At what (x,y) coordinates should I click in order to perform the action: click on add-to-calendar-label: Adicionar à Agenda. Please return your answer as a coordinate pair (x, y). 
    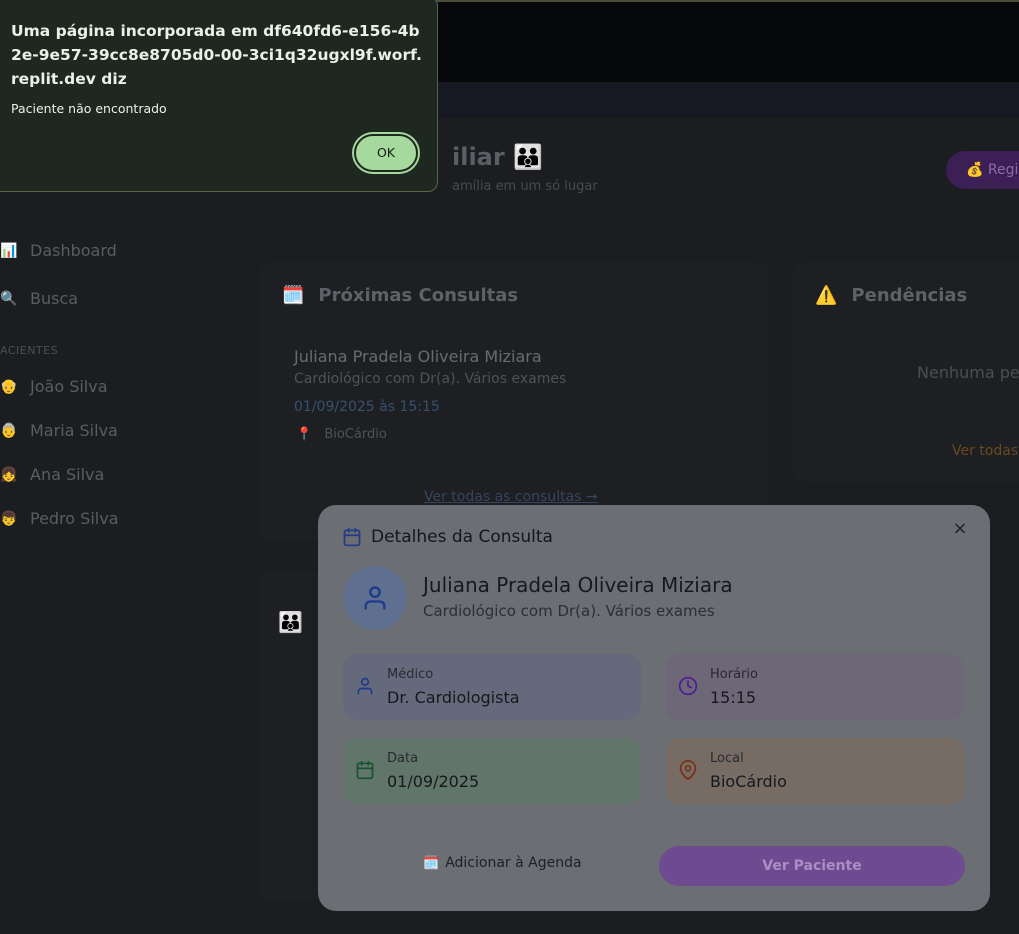
    Looking at the image, I should click on (513, 863).